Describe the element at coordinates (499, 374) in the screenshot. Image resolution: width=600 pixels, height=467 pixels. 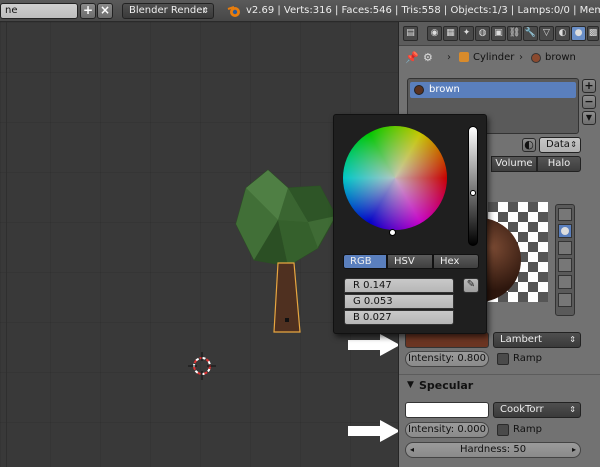
I see `panel-divider` at that location.